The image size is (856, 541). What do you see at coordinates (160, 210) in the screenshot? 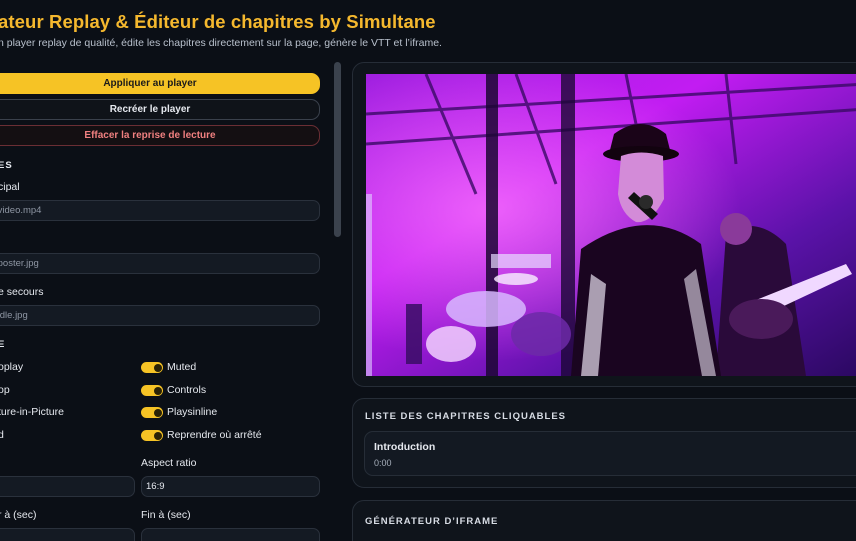
I see `main-source-input: /video.mp4` at bounding box center [160, 210].